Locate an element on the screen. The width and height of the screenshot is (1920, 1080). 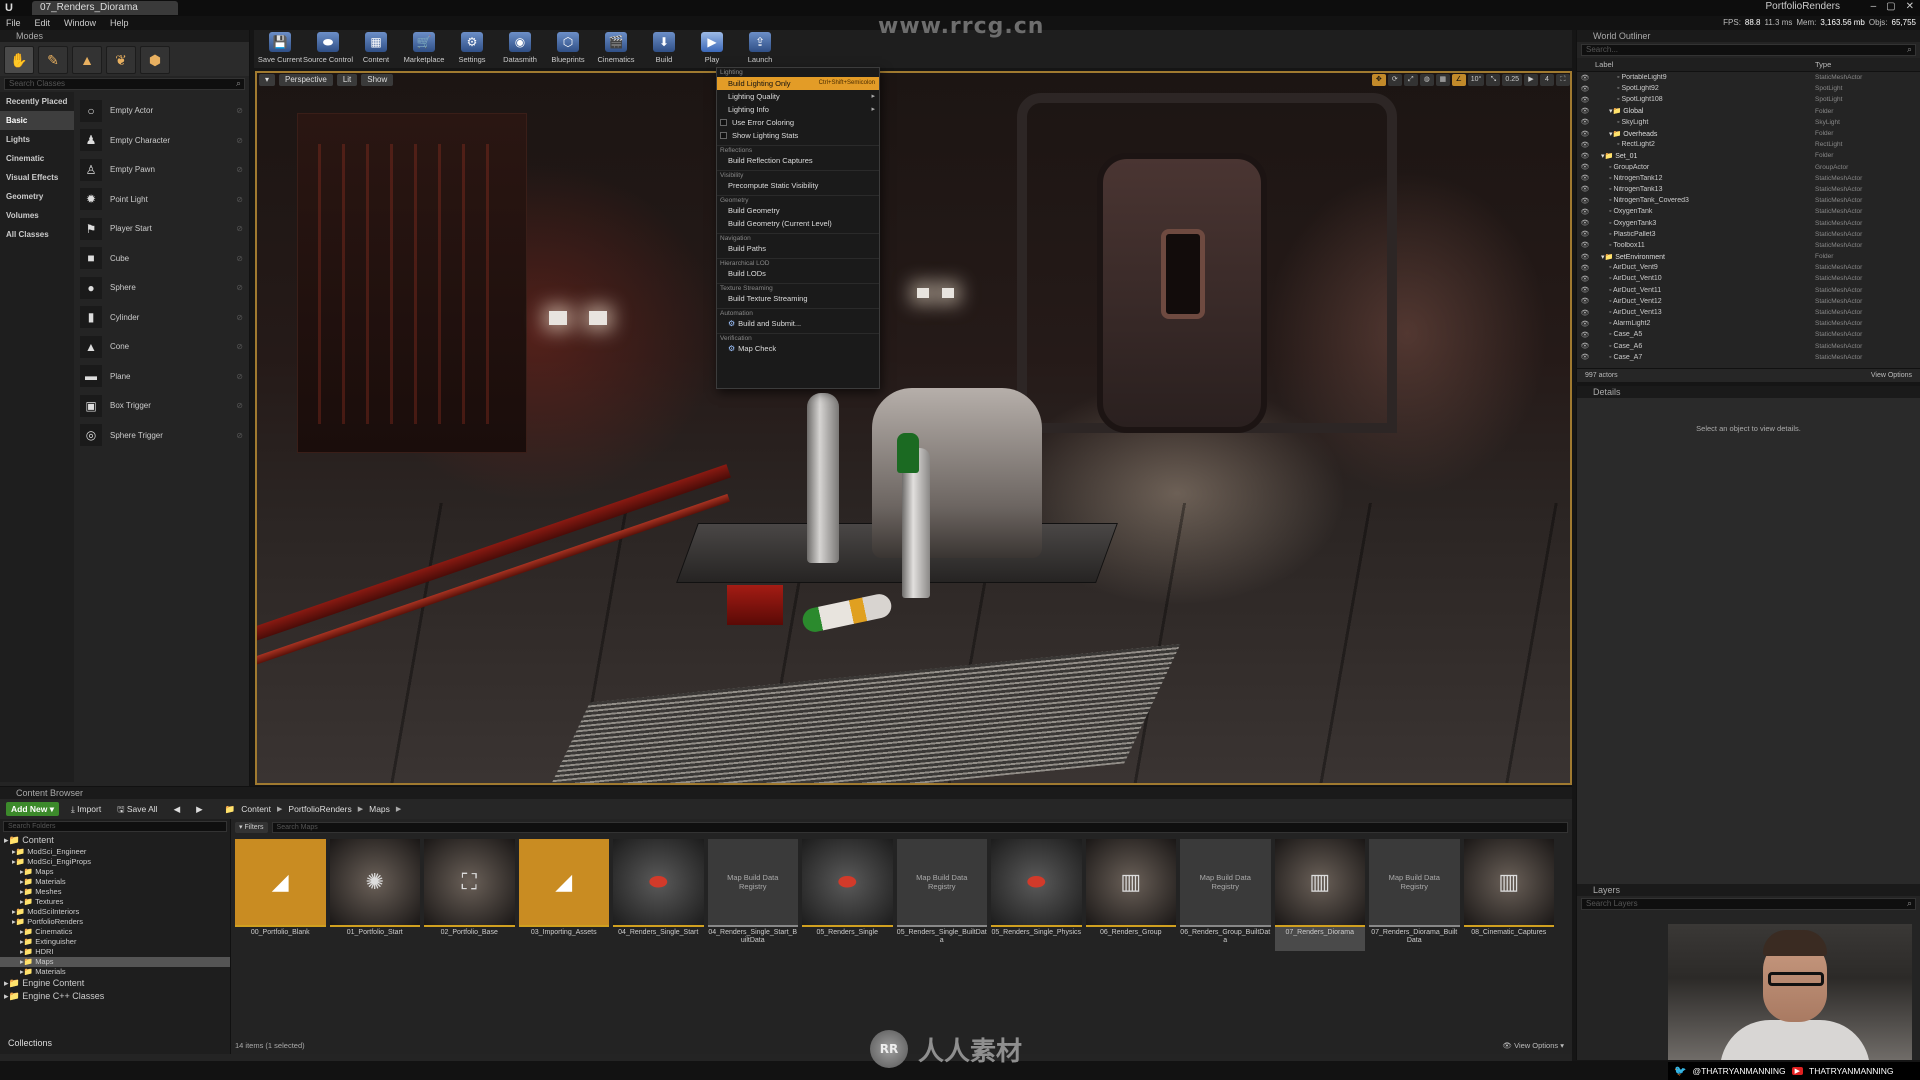
marketplace-button: 🛒 Marketplace is located at coordinates (424, 49).